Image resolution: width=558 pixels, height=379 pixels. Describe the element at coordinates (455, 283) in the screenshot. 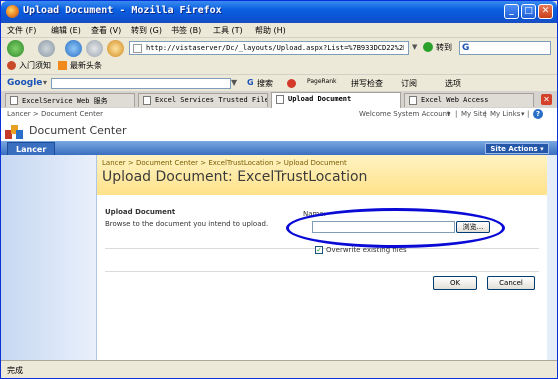

I see `ok-button: OK` at that location.